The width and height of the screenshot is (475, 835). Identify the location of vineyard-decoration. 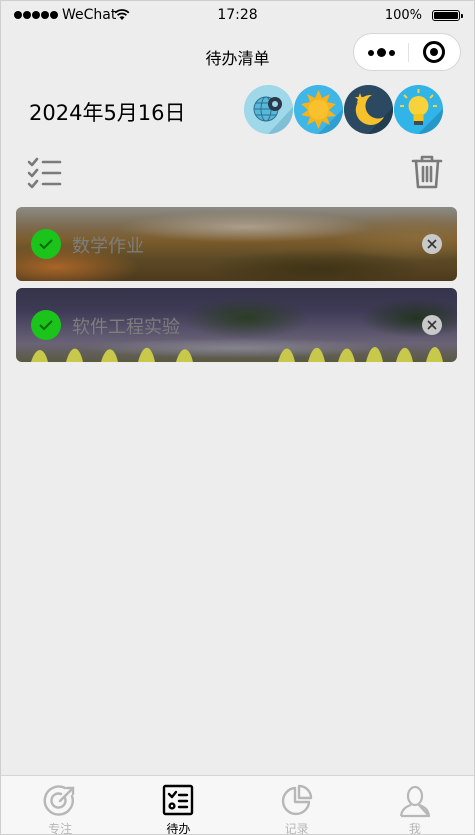
(237, 354).